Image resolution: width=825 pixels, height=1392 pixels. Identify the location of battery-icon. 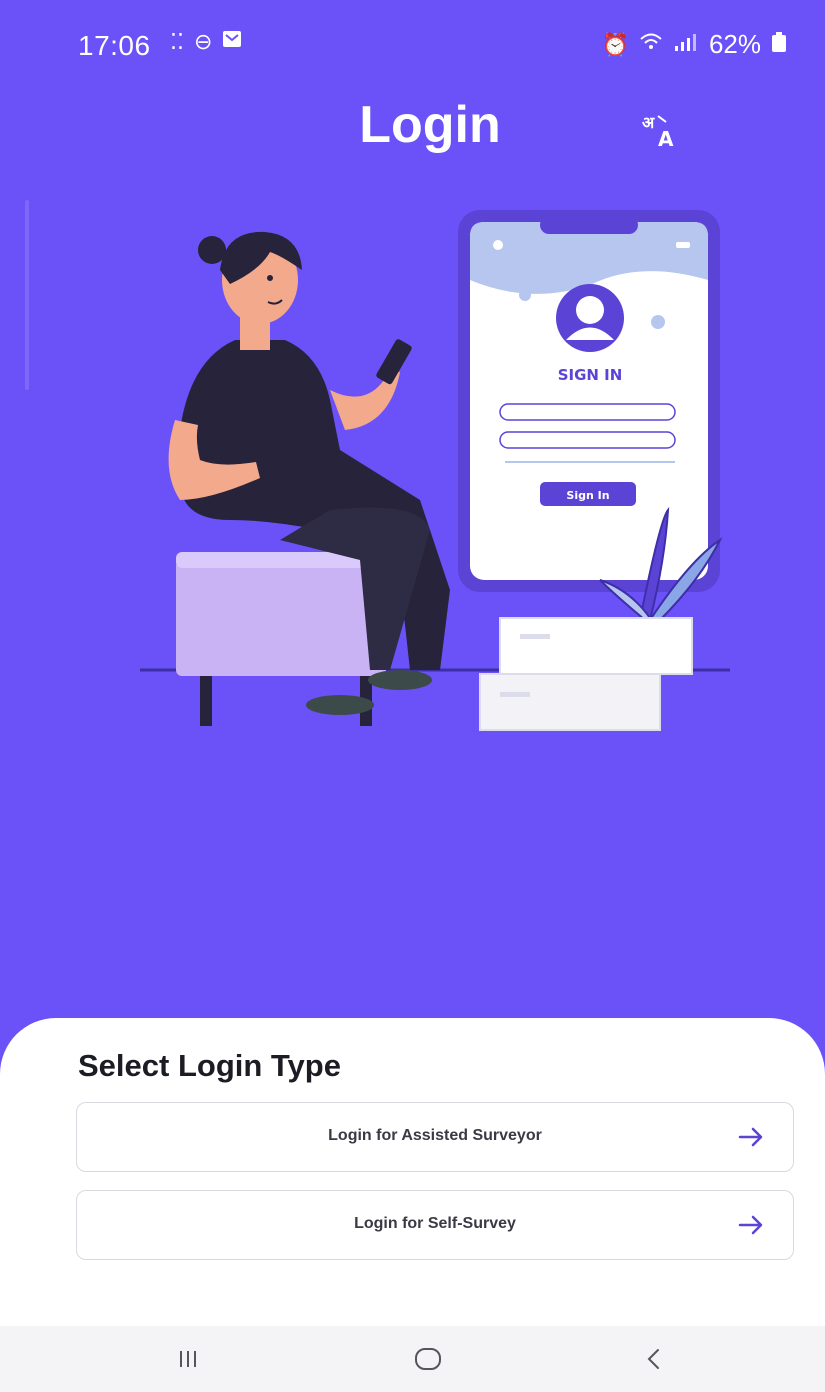
(779, 45).